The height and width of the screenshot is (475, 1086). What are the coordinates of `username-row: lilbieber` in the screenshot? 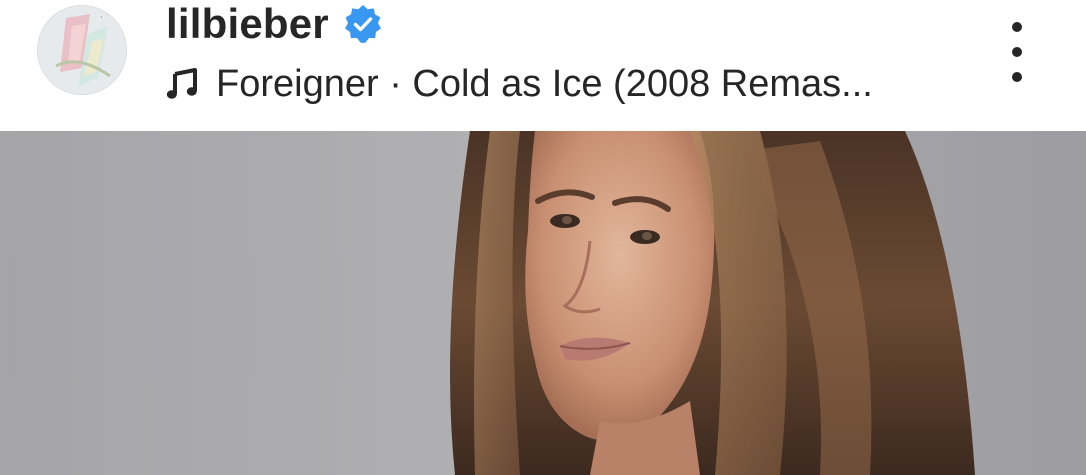 It's located at (274, 26).